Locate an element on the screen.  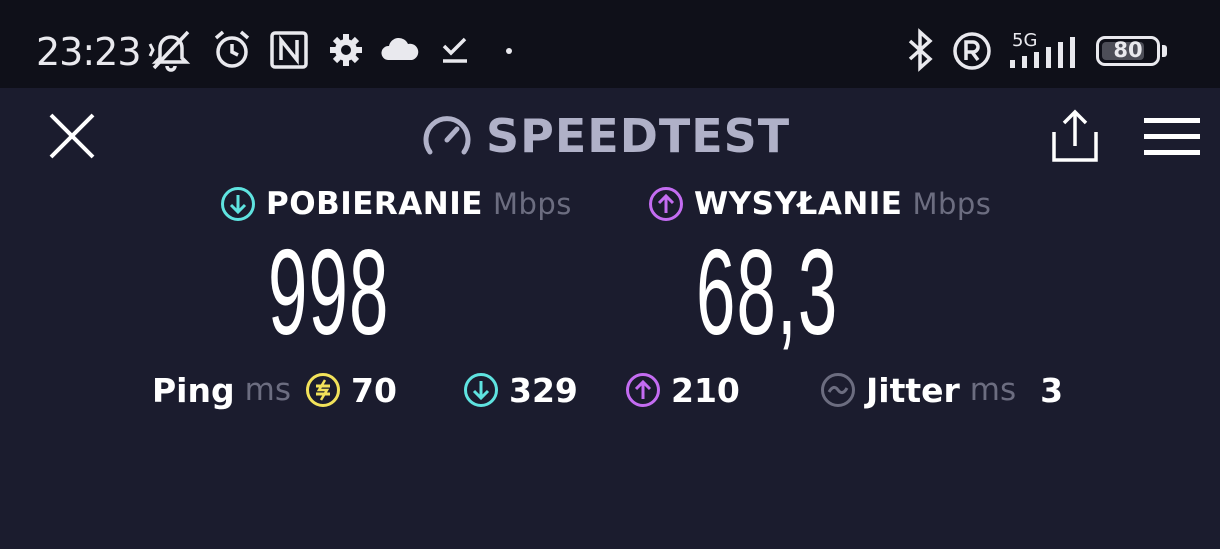
bluetooth-icon is located at coordinates (920, 51).